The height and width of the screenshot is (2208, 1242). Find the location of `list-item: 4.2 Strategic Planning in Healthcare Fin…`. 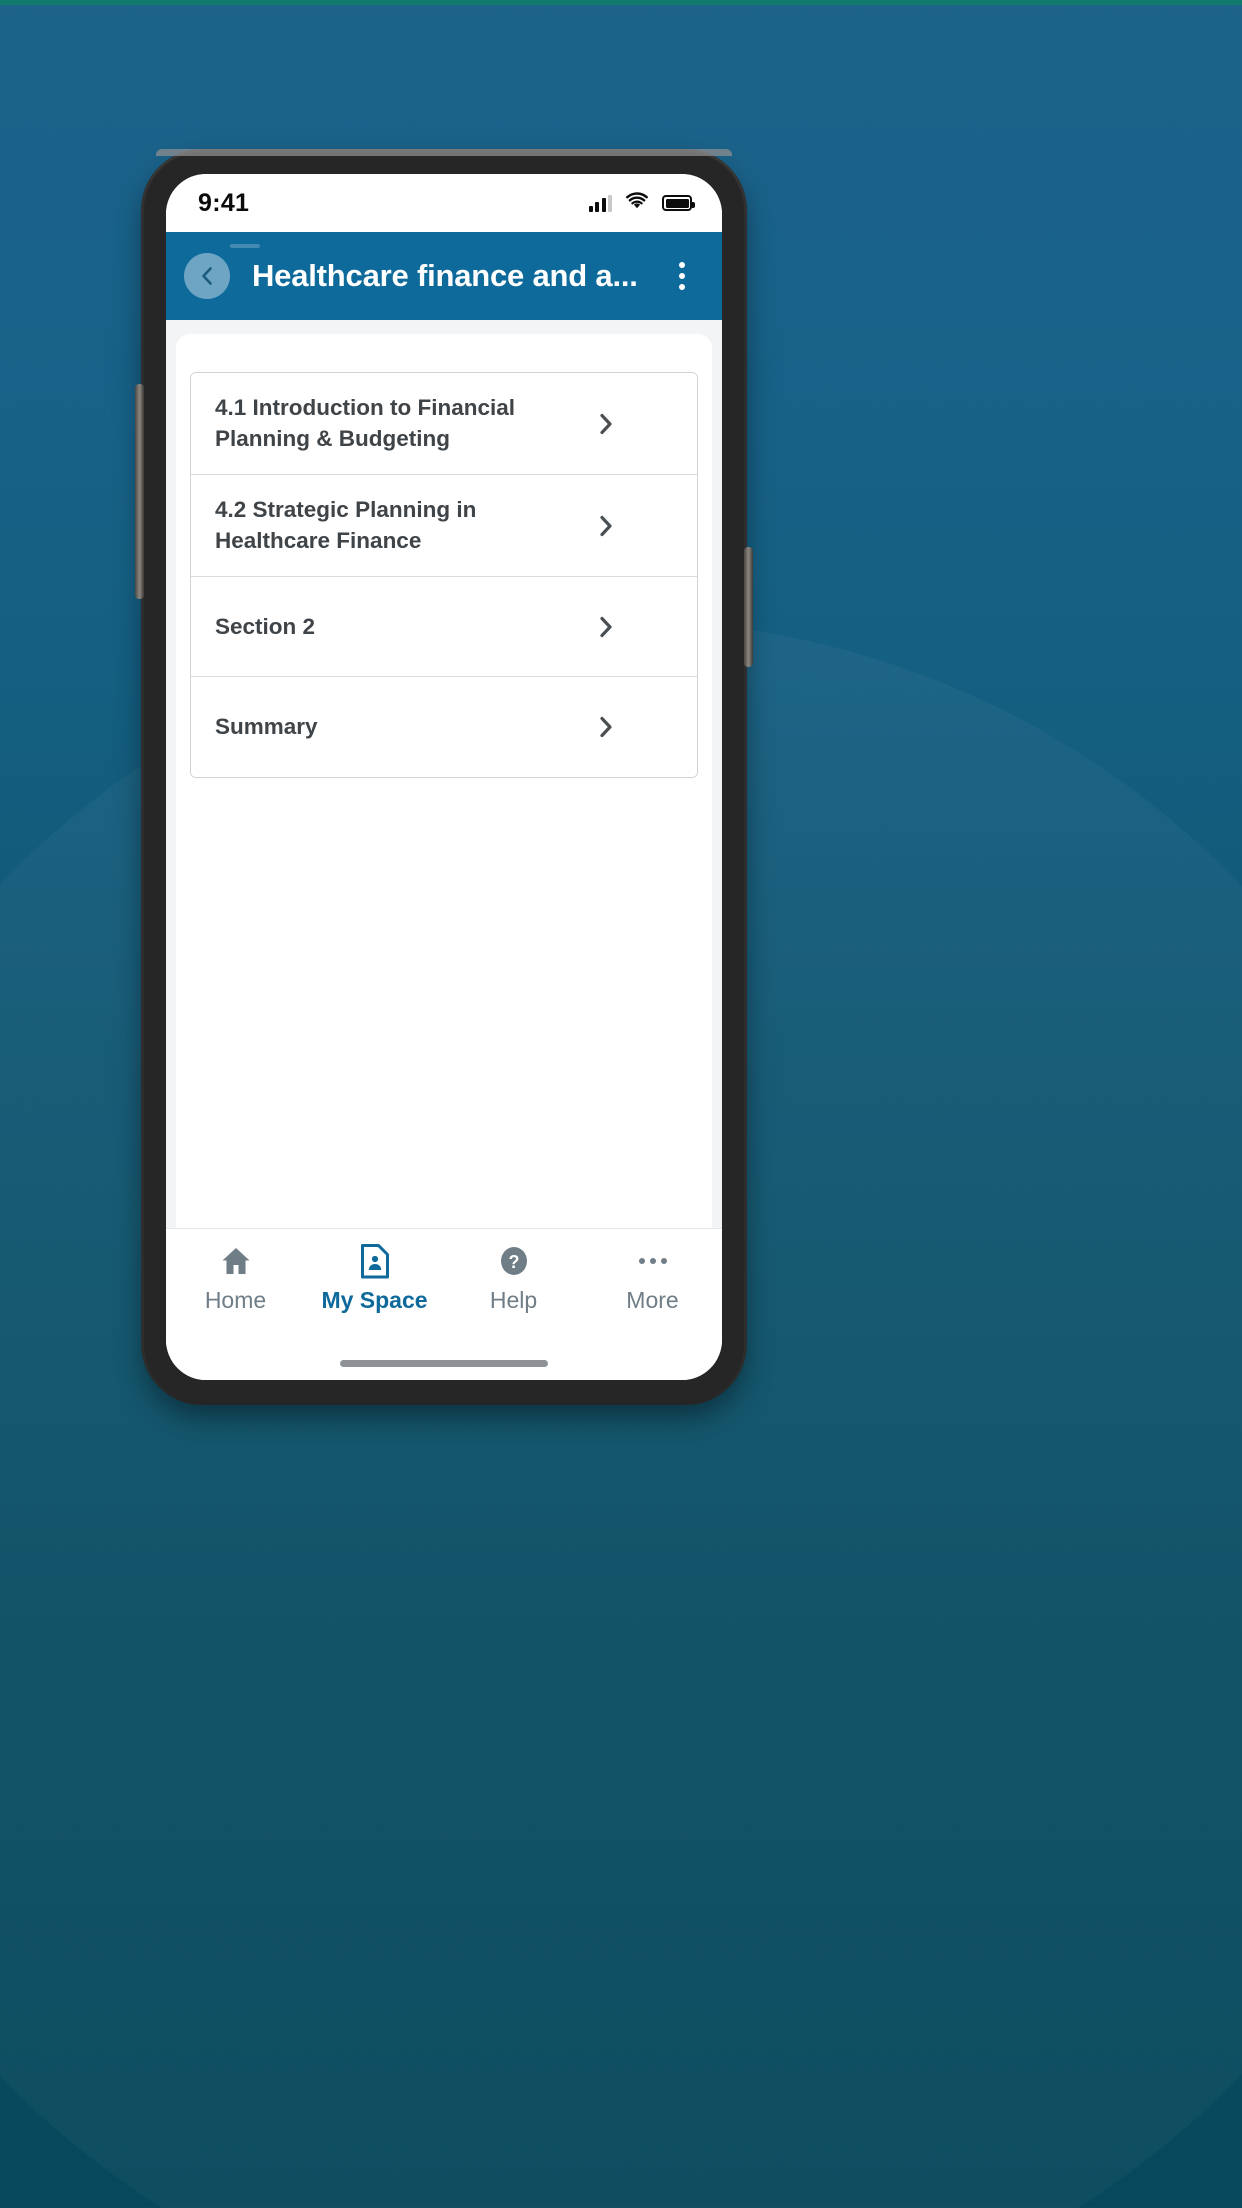

list-item: 4.2 Strategic Planning in Healthcare Fin… is located at coordinates (444, 526).